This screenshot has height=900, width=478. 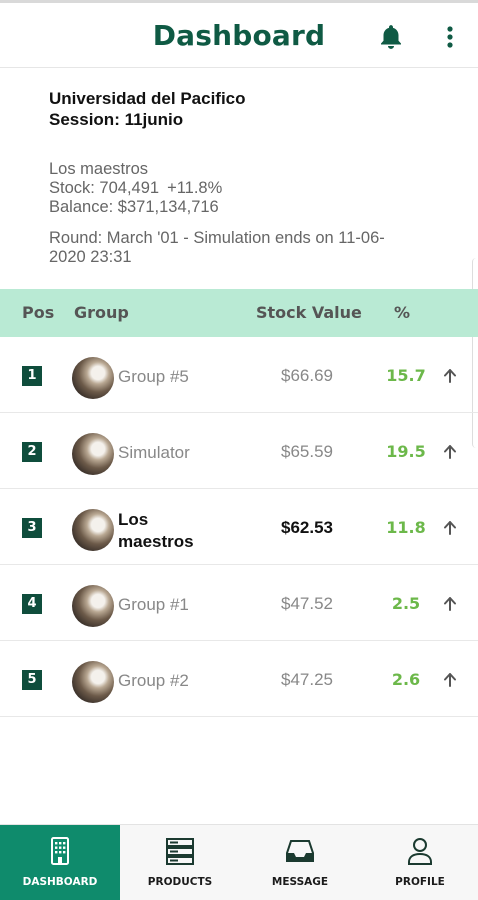 I want to click on column-header-percent: %, so click(x=402, y=312).